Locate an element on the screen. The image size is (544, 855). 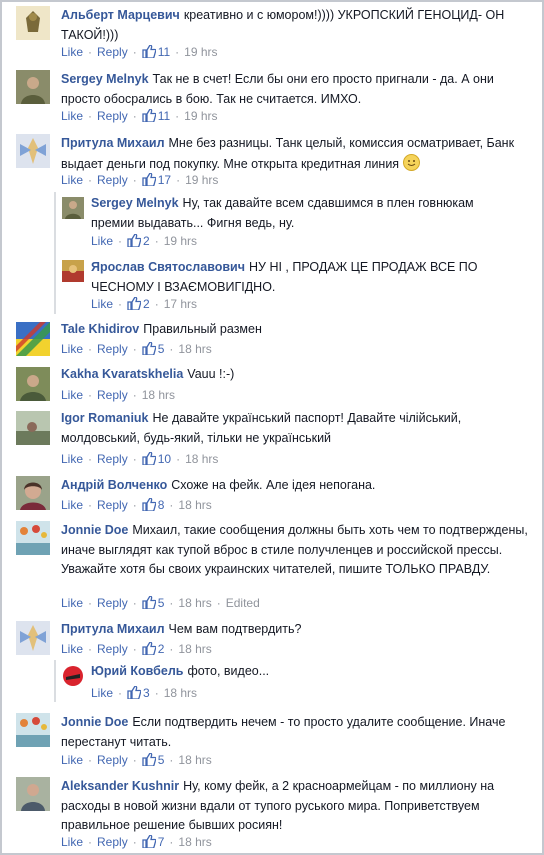
like-count: 7 is located at coordinates (161, 842).